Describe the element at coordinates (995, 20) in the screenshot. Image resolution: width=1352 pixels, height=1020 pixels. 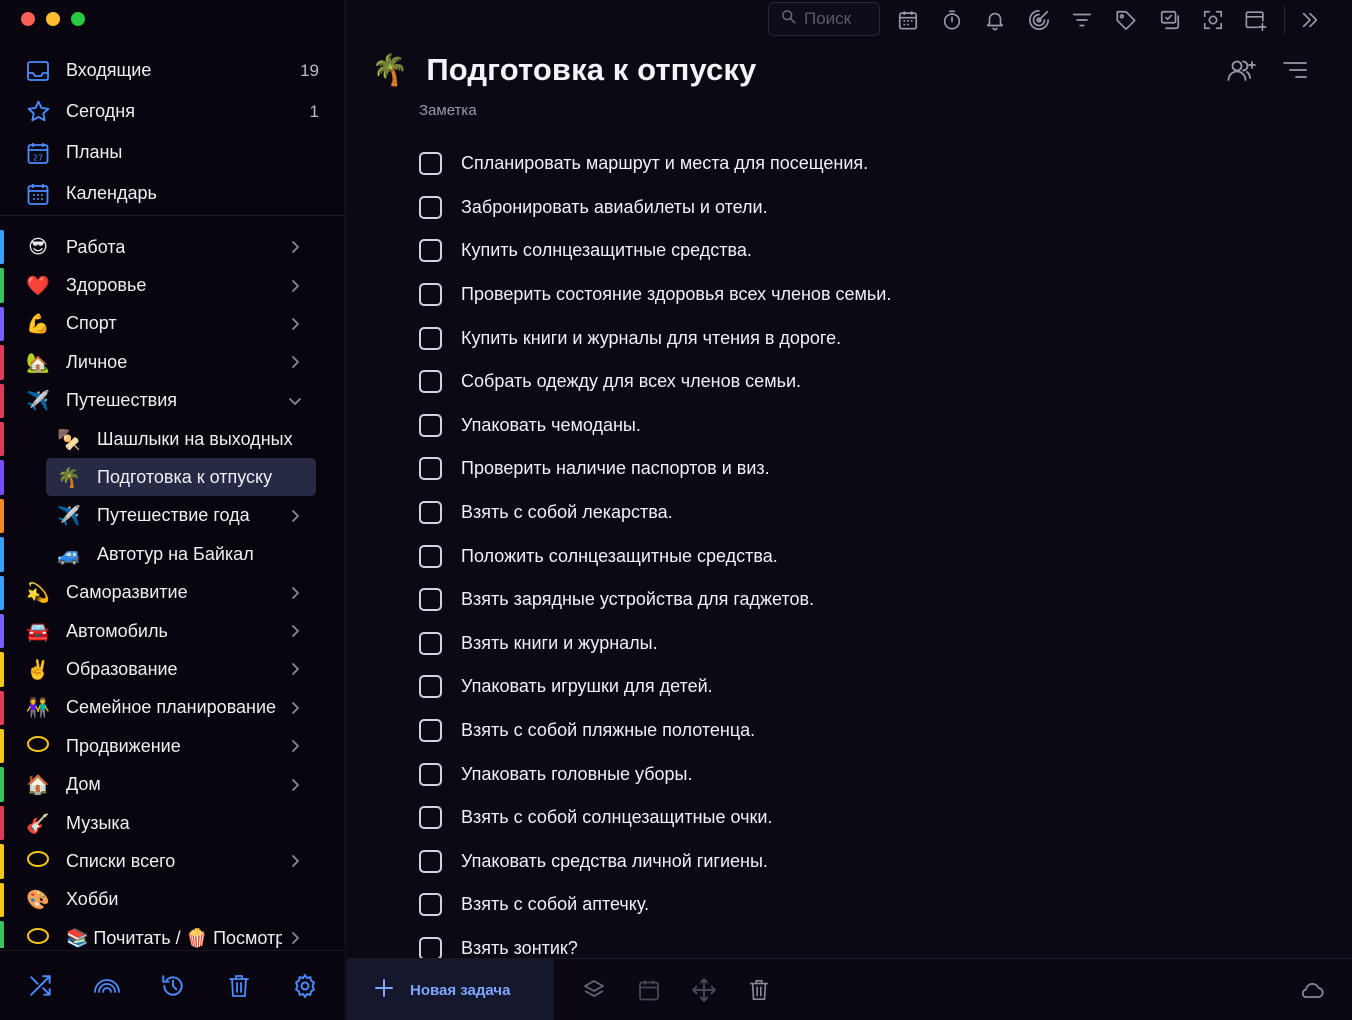
I see `bell-icon` at that location.